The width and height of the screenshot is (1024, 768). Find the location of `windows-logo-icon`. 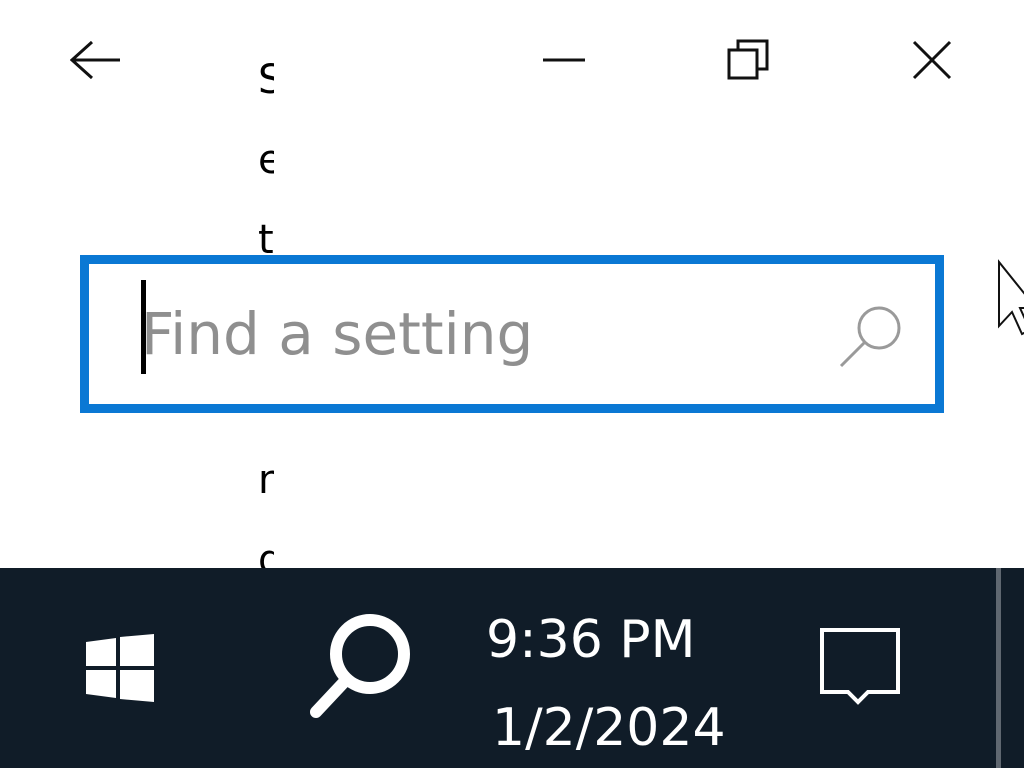

windows-logo-icon is located at coordinates (120, 668).